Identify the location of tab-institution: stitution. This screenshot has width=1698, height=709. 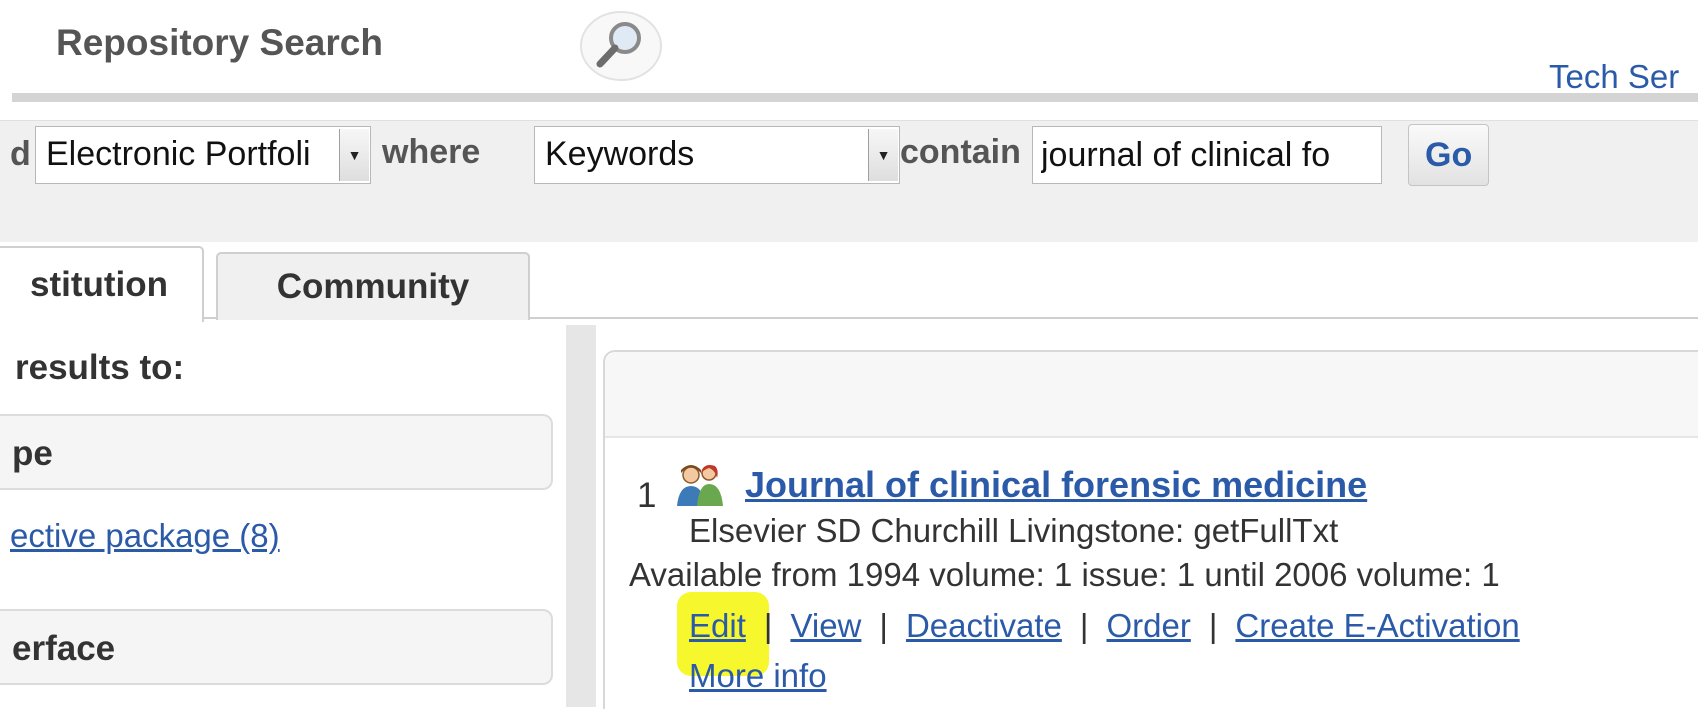
(102, 284).